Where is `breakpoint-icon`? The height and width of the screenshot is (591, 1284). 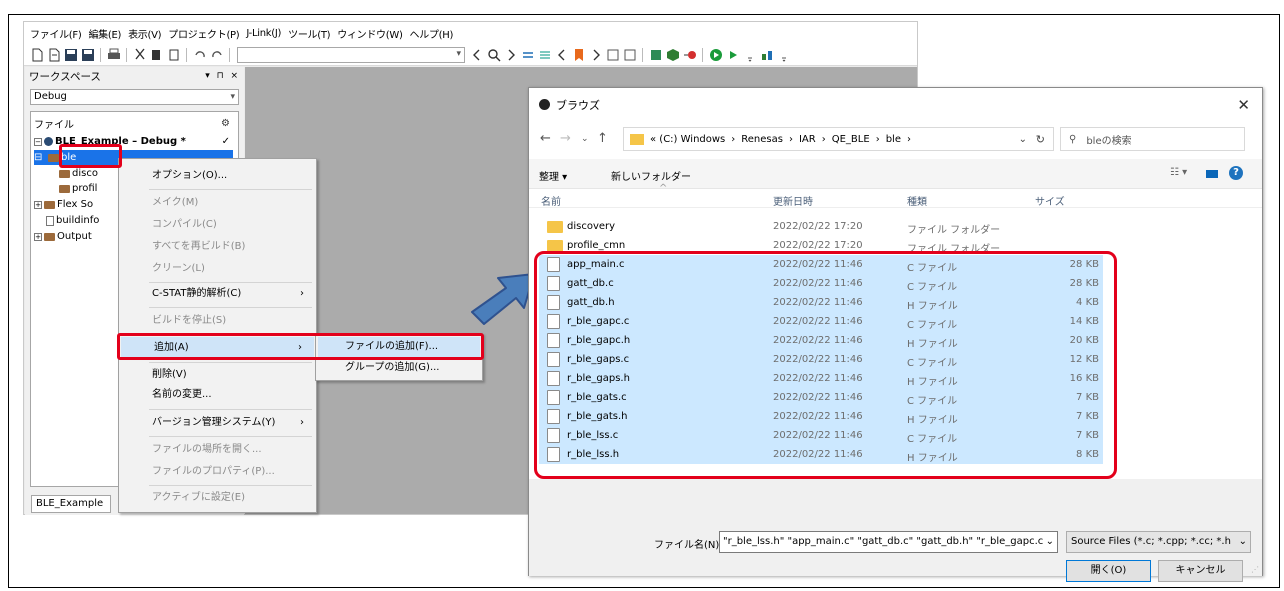 breakpoint-icon is located at coordinates (690, 55).